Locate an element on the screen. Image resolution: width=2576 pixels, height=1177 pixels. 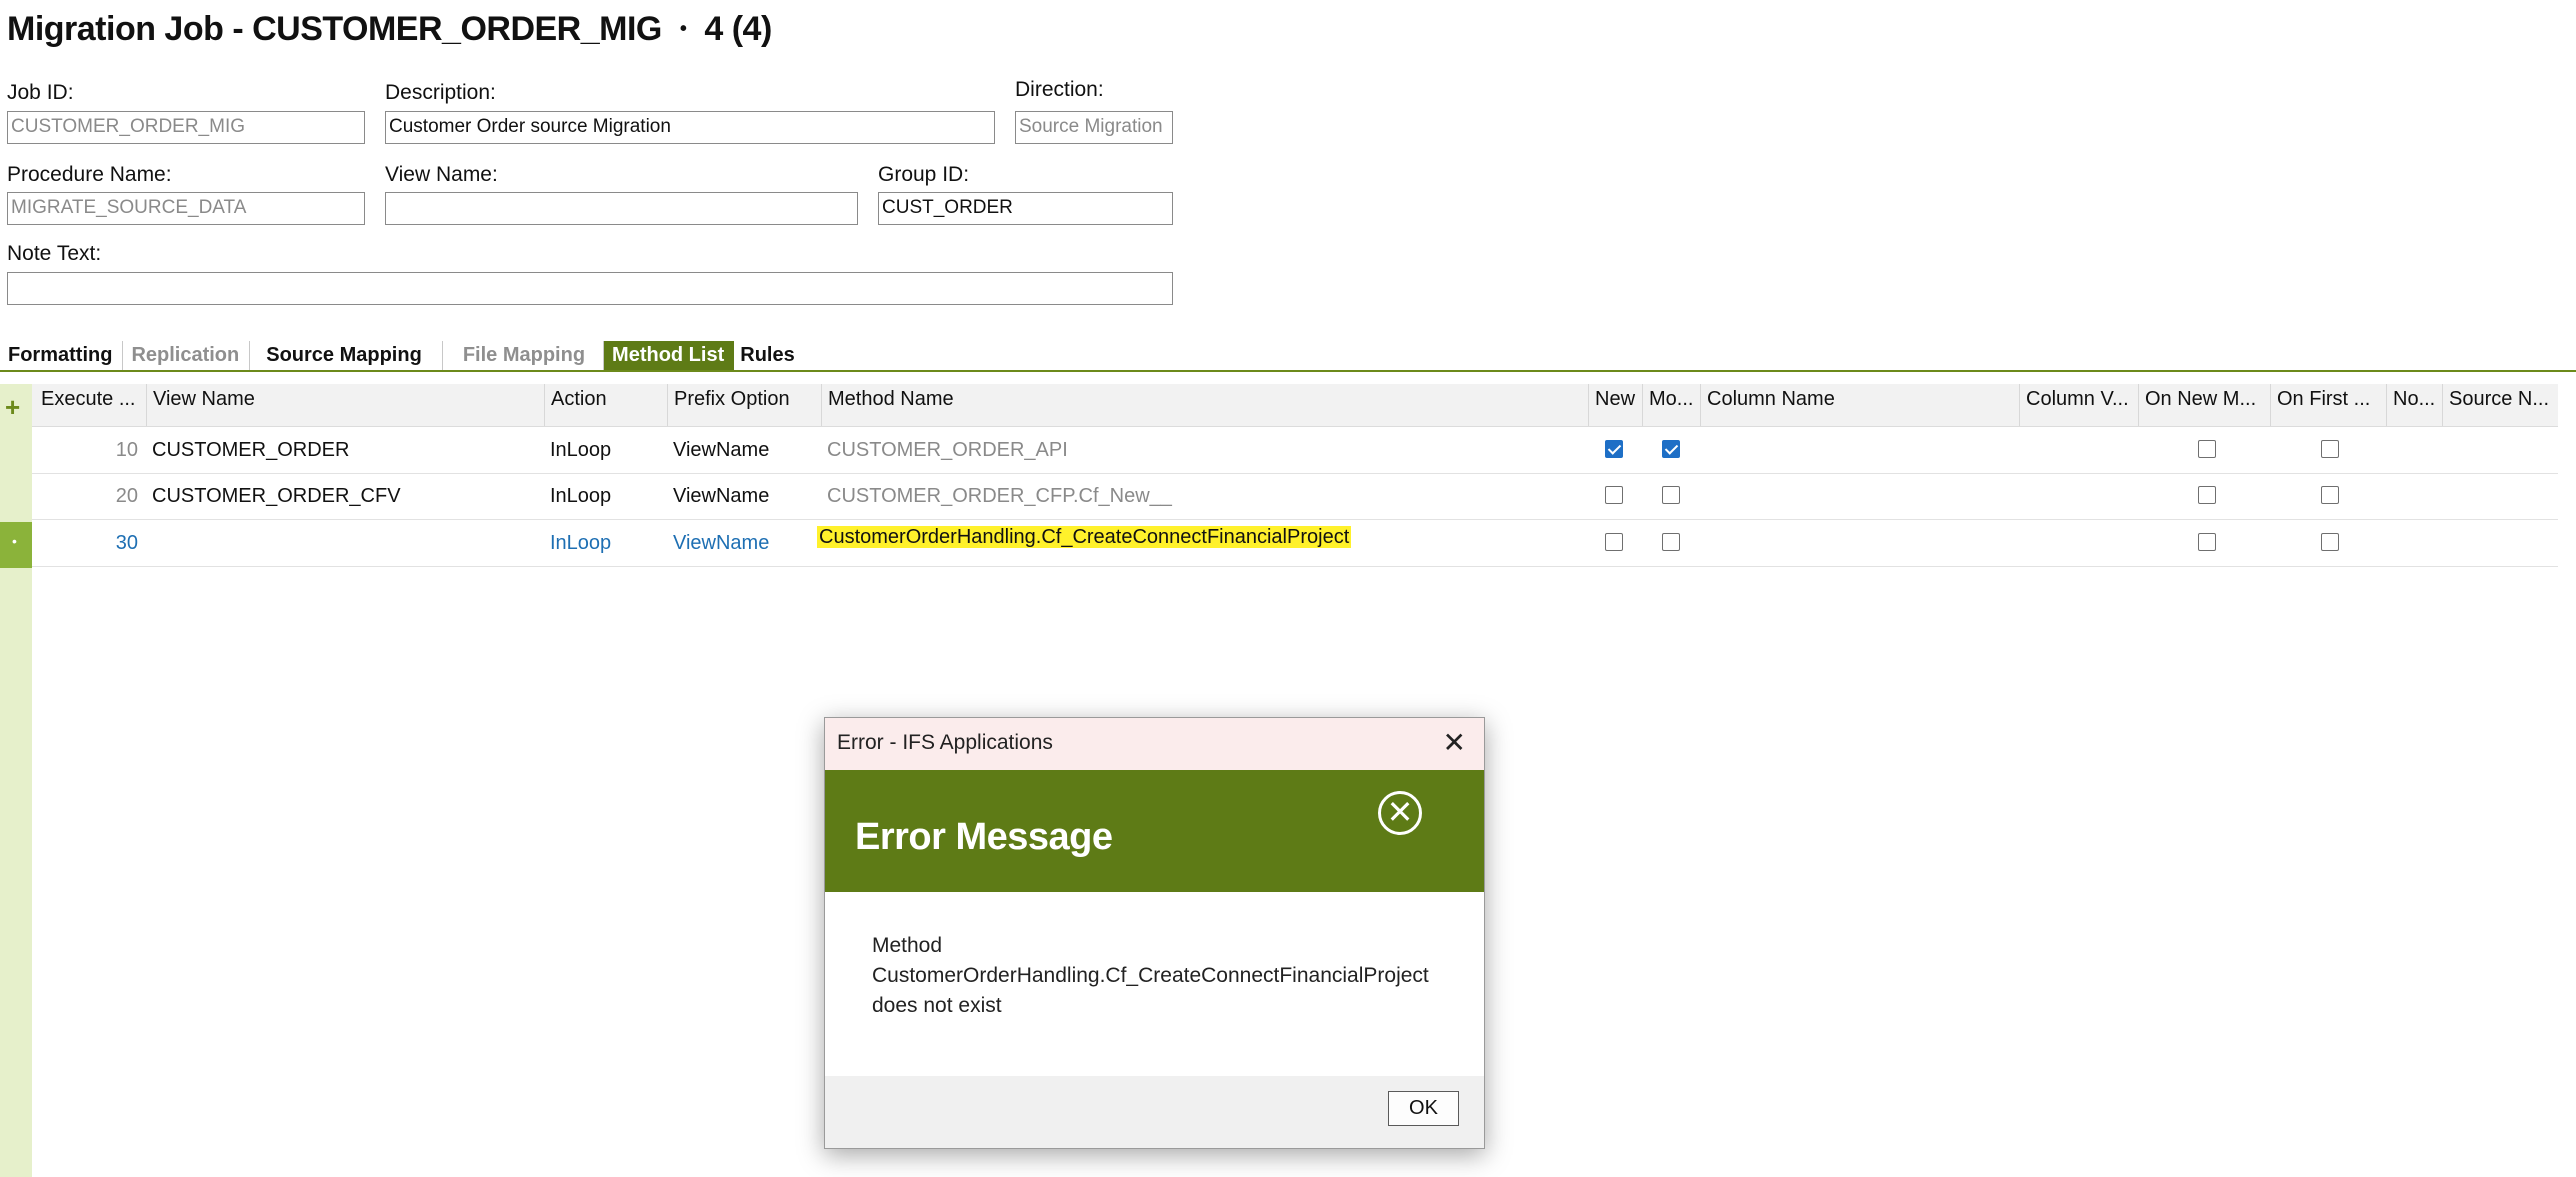
cell-view-name is located at coordinates (345, 543).